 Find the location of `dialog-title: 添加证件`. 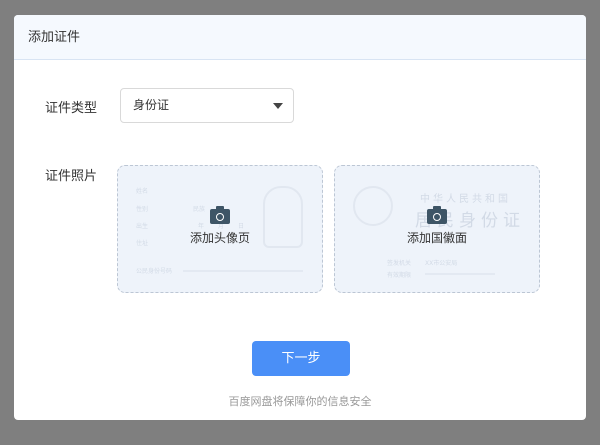

dialog-title: 添加证件 is located at coordinates (300, 37).